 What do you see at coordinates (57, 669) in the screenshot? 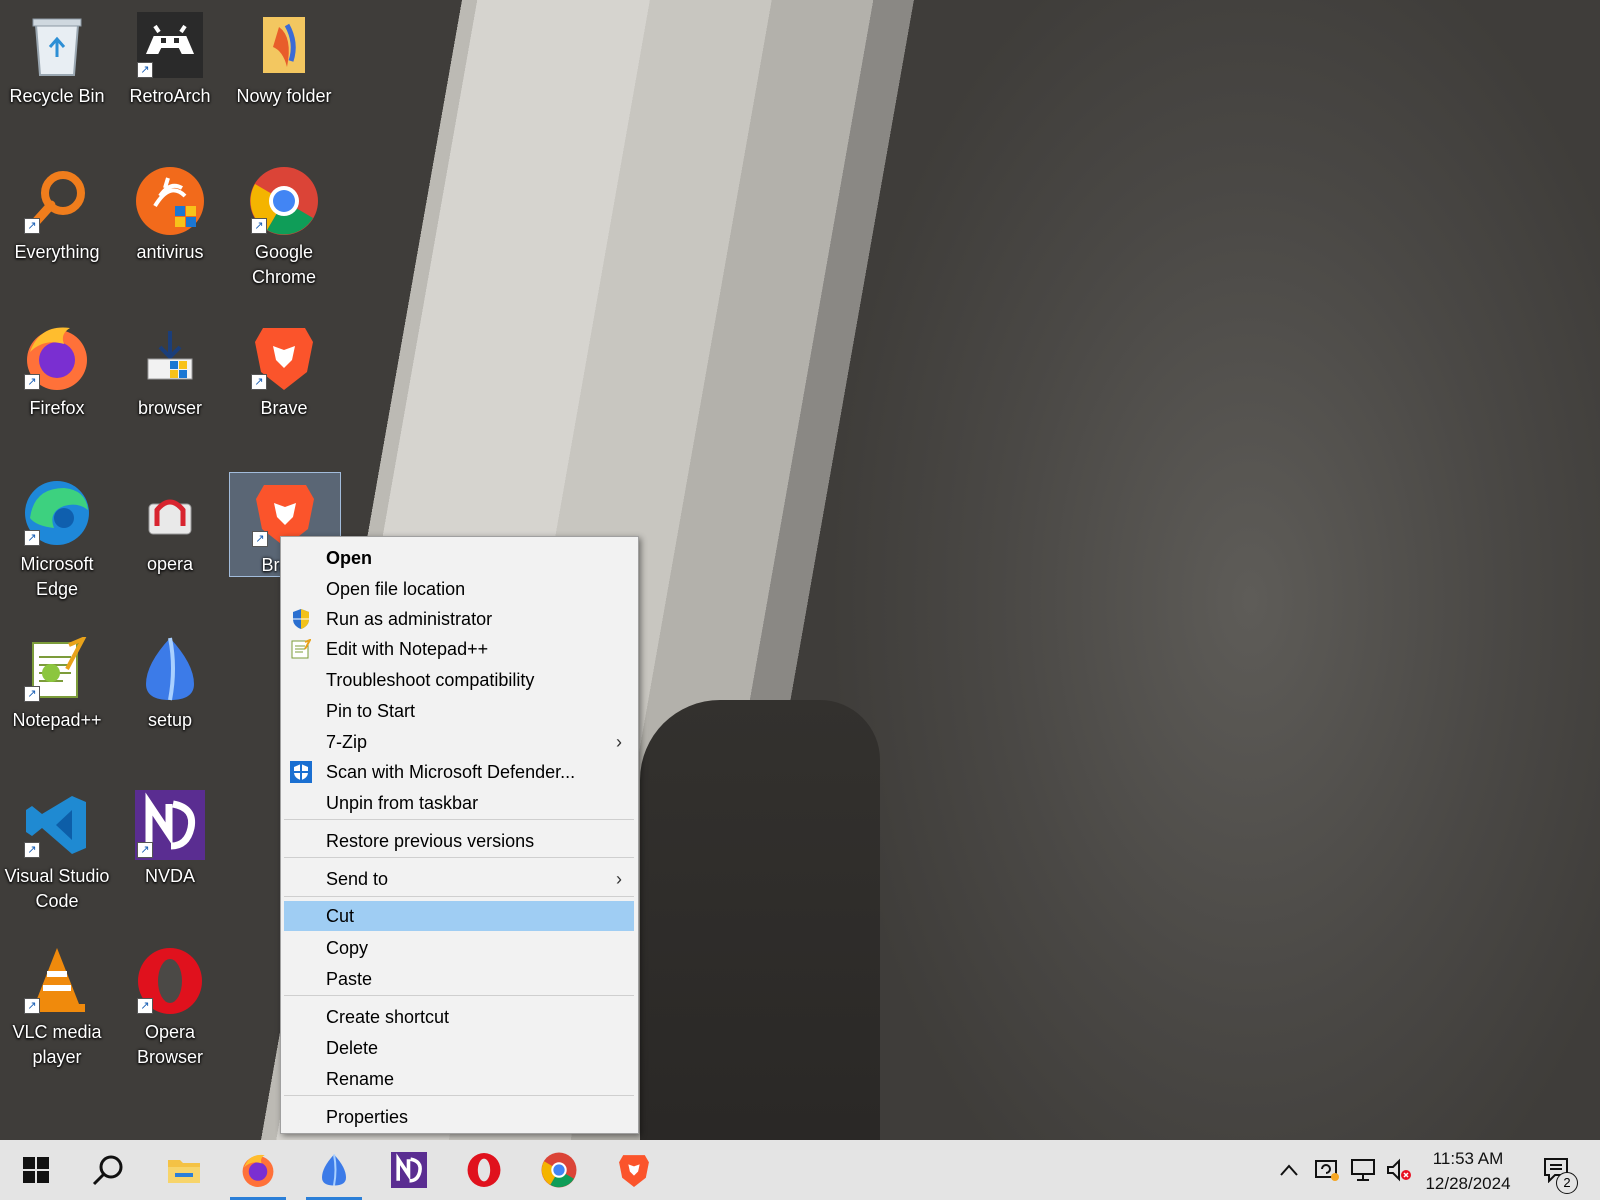
I see `notepadpp-icon: ↗` at bounding box center [57, 669].